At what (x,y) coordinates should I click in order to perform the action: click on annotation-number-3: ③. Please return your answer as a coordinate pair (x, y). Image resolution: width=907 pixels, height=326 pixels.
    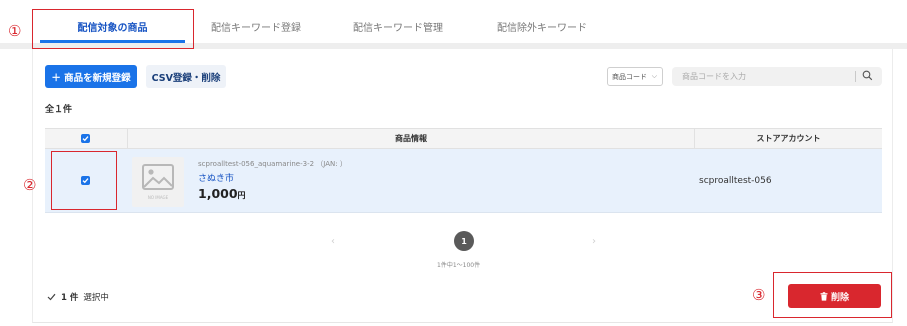
    Looking at the image, I should click on (759, 295).